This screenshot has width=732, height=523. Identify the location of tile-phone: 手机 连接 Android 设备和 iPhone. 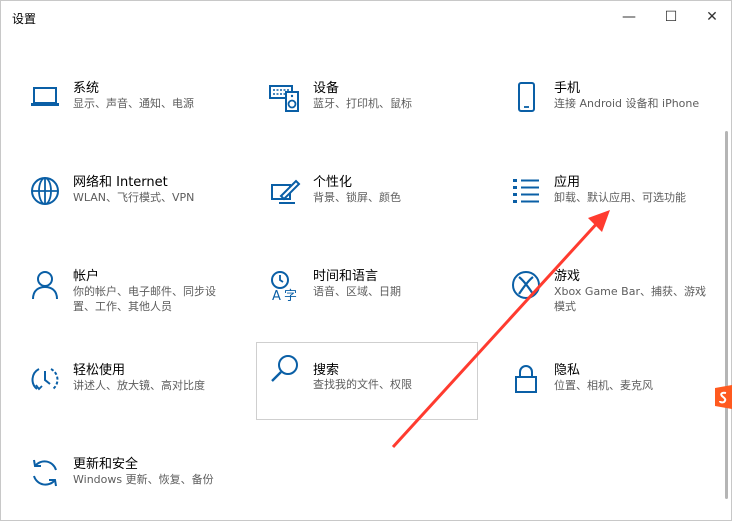
(608, 109).